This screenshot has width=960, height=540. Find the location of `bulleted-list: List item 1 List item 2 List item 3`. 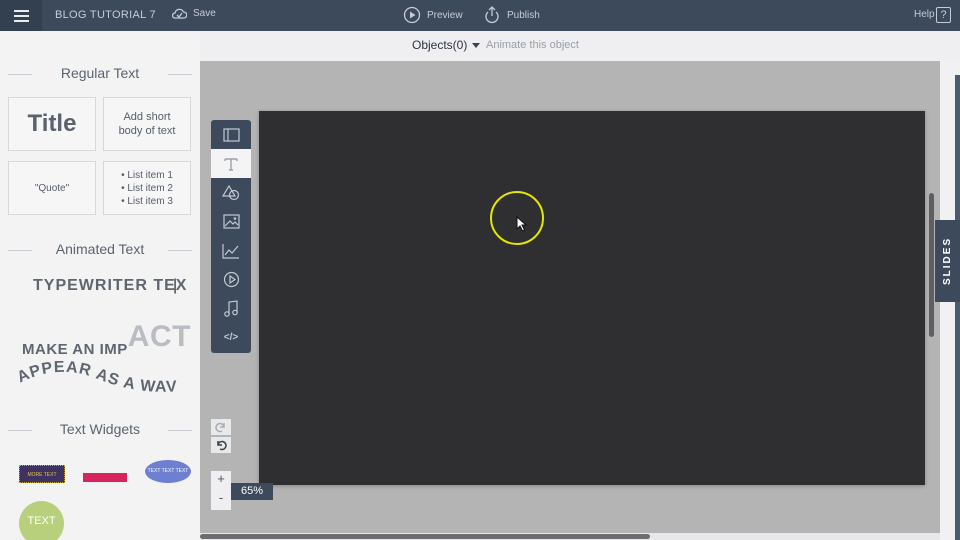

bulleted-list: List item 1 List item 2 List item 3 is located at coordinates (147, 188).